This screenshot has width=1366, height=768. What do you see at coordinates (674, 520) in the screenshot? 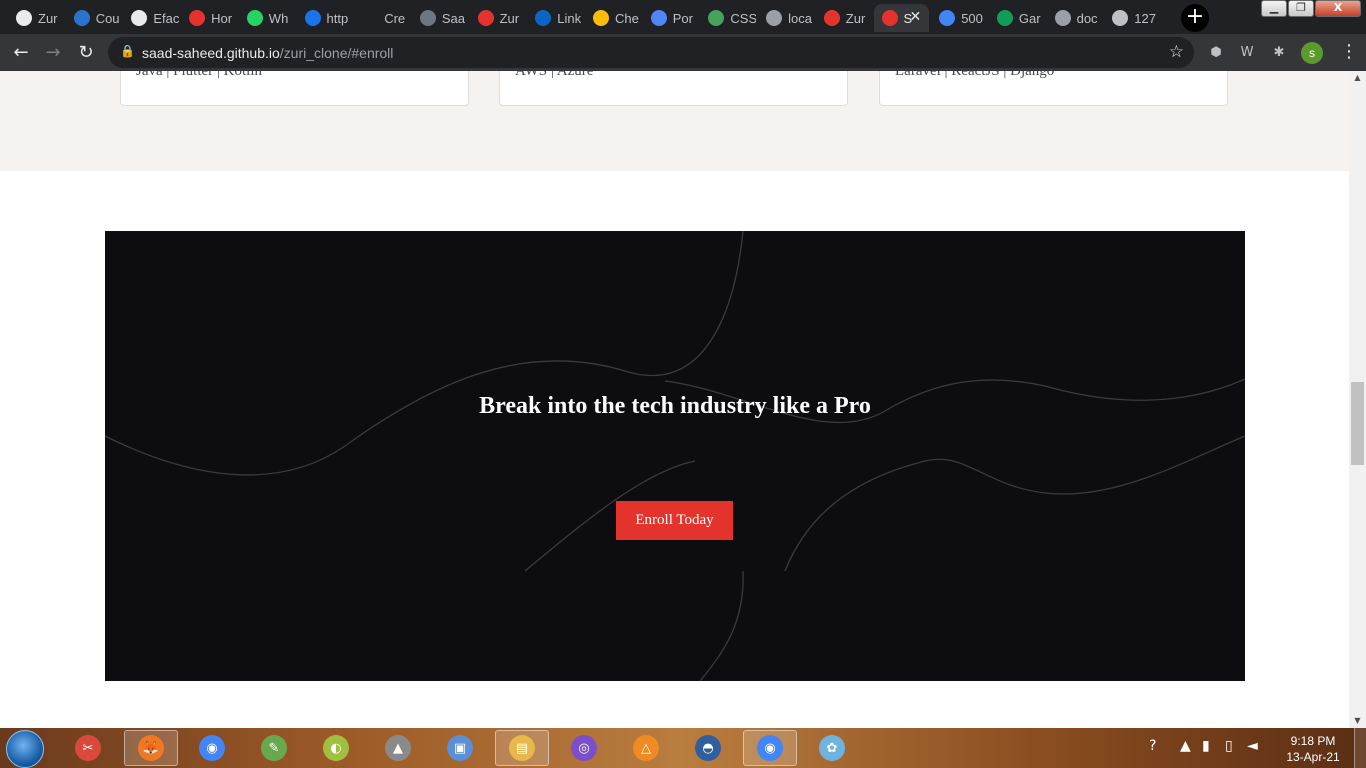
I see `enroll-today-button: Enroll Today` at bounding box center [674, 520].